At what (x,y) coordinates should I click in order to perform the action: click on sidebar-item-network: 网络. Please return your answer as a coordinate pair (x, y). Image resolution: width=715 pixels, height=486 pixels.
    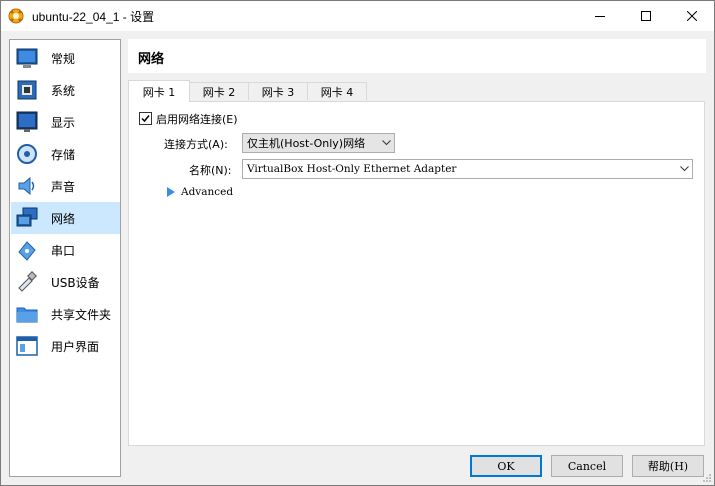
    Looking at the image, I should click on (65, 218).